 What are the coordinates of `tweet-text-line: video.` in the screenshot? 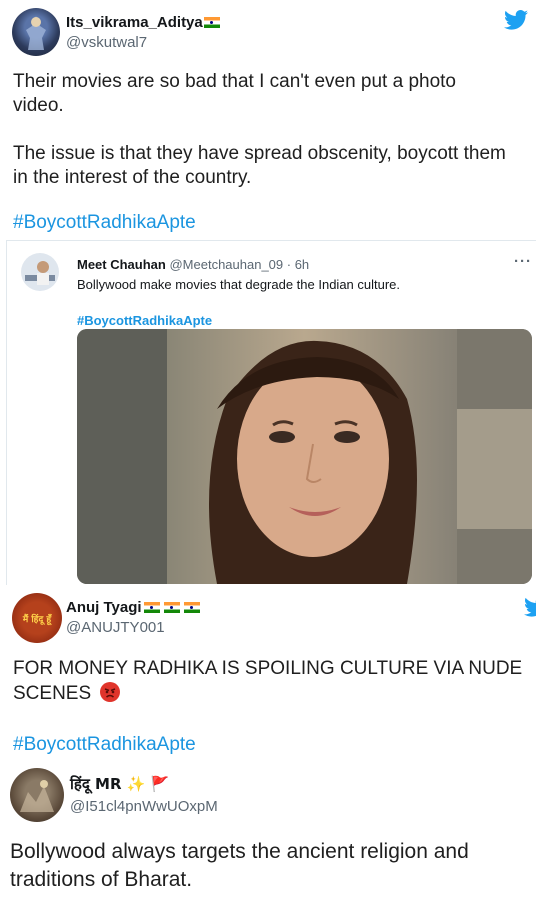 It's located at (38, 105).